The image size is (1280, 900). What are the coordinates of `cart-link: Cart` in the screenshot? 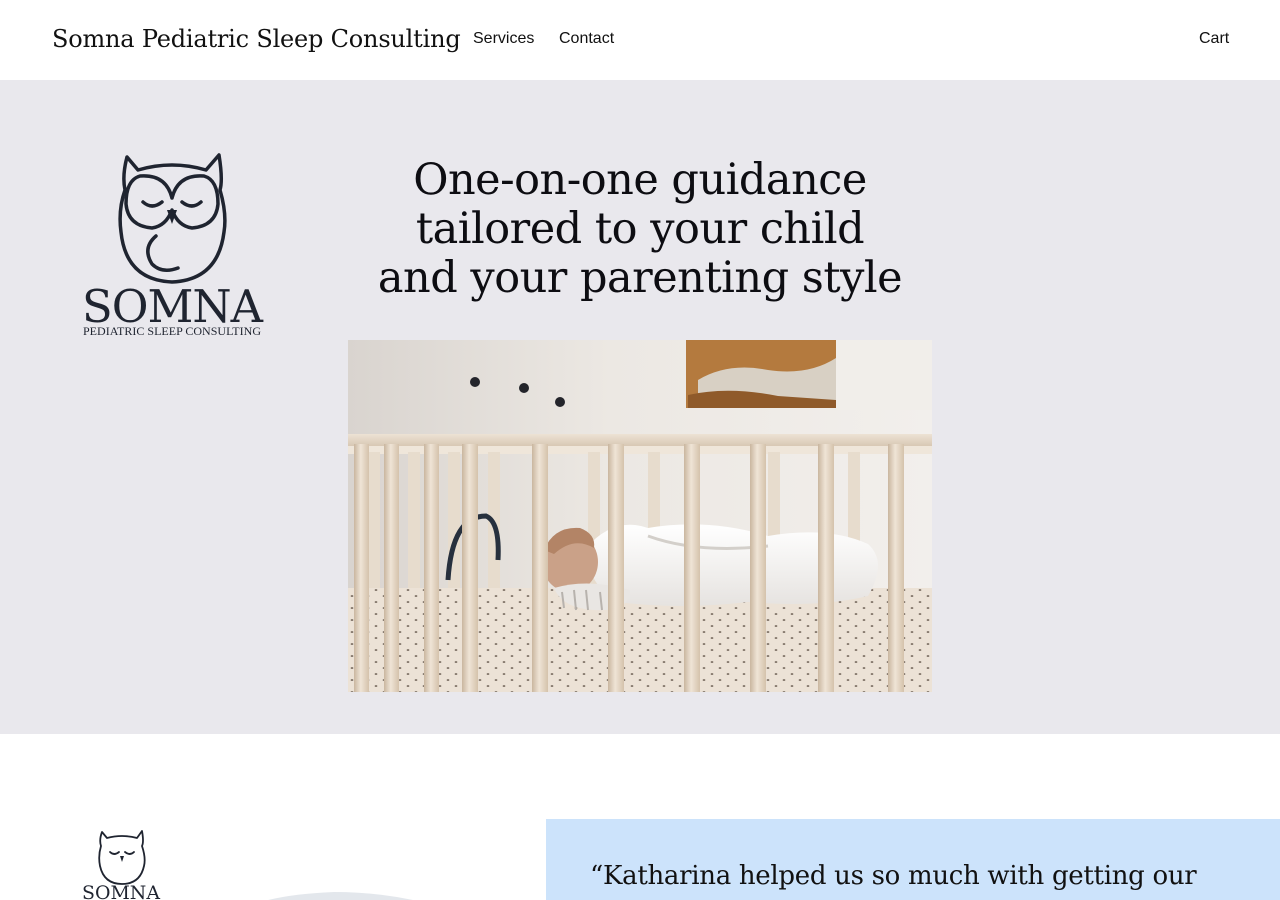 It's located at (1214, 39).